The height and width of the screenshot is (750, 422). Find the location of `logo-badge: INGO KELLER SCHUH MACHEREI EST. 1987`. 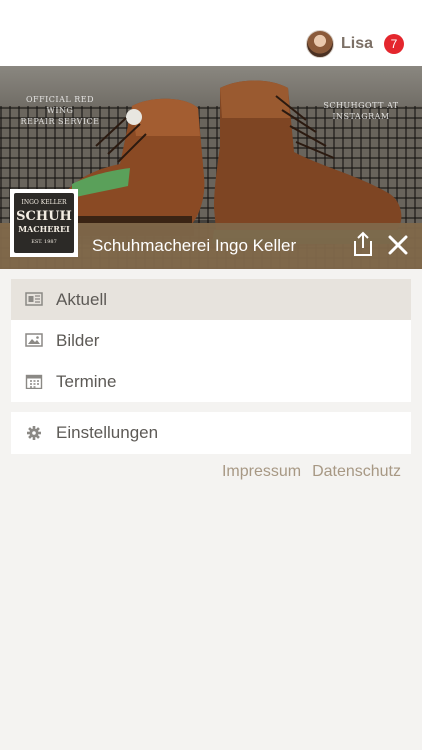

logo-badge: INGO KELLER SCHUH MACHEREI EST. 1987 is located at coordinates (44, 223).